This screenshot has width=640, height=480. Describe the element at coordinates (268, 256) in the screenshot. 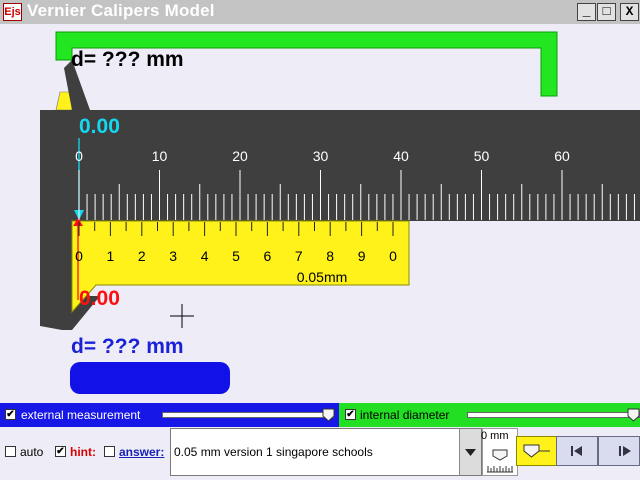

I see `vernier-label: 6` at that location.